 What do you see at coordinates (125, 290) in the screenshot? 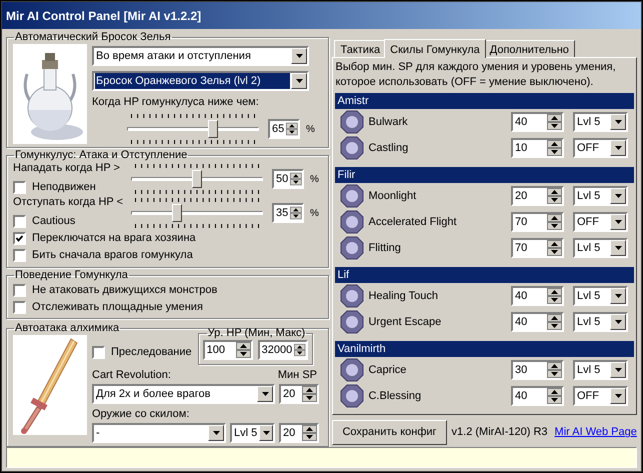
I see `checkbox-label: Не атаковать движущихся монстров` at bounding box center [125, 290].